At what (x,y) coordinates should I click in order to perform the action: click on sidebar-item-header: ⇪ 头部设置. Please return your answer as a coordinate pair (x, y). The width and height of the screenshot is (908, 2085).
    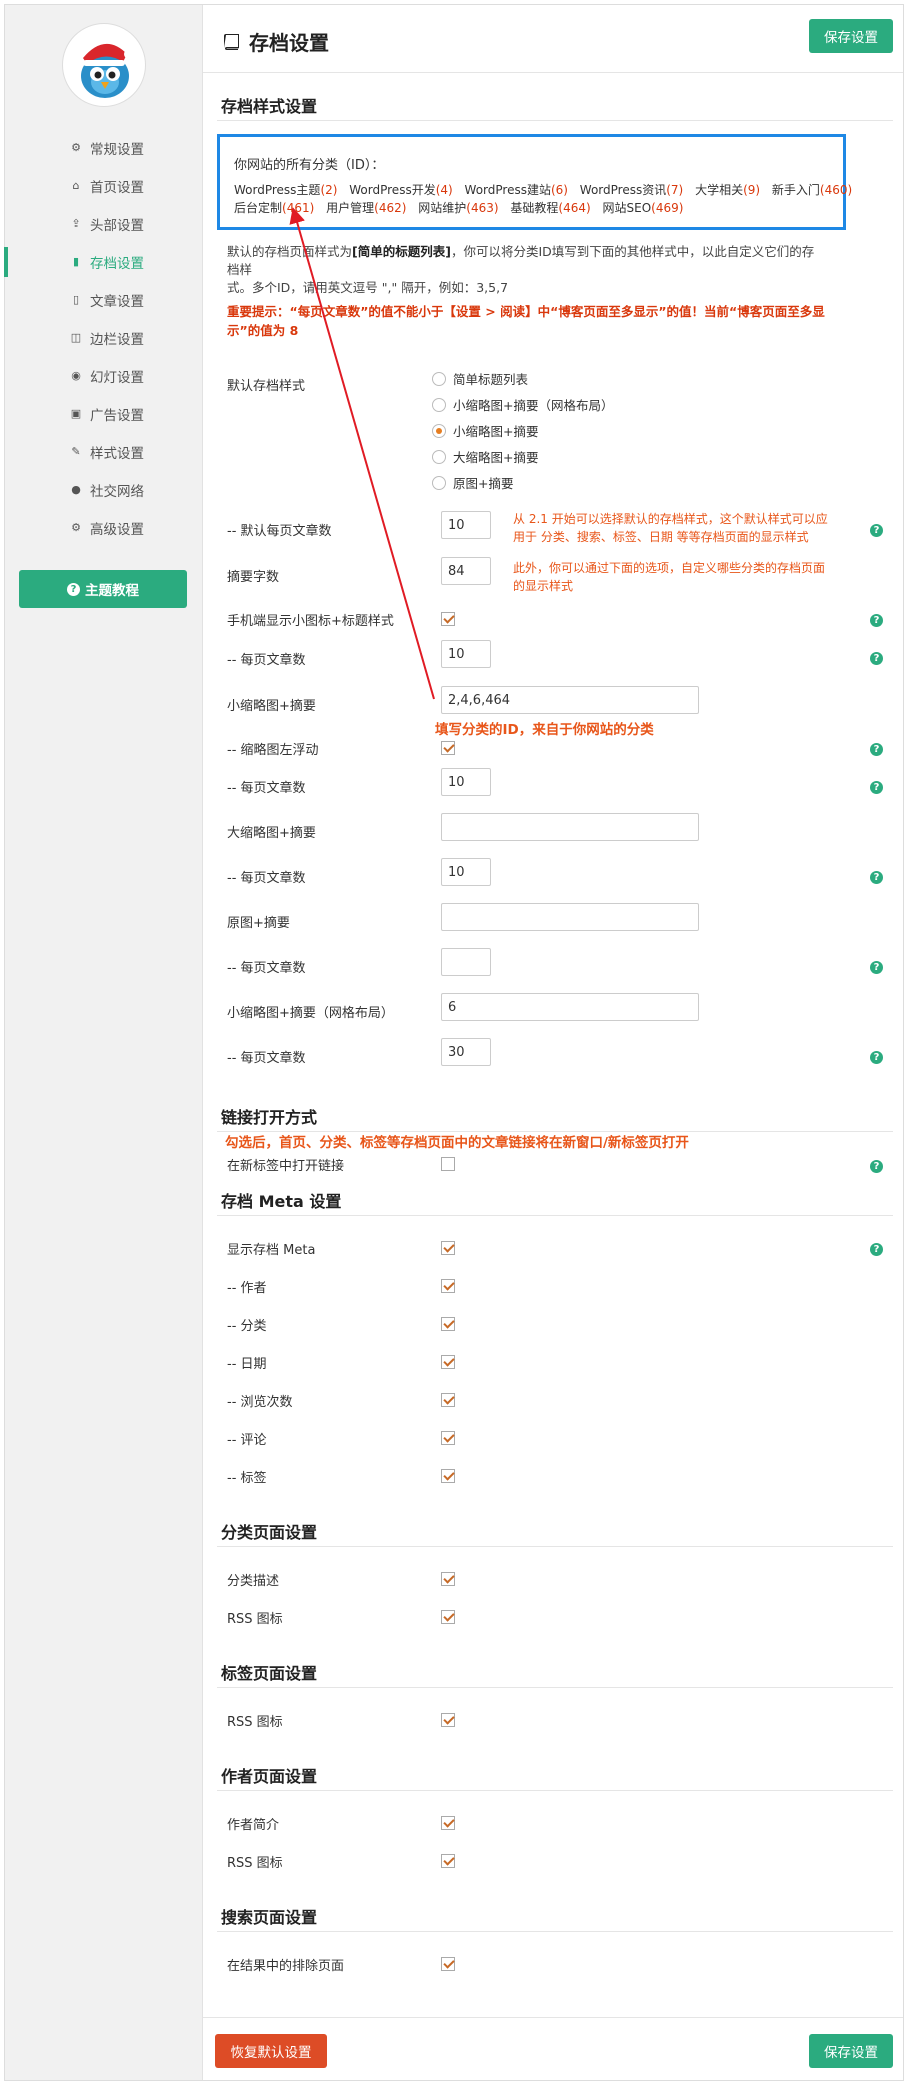
    Looking at the image, I should click on (103, 224).